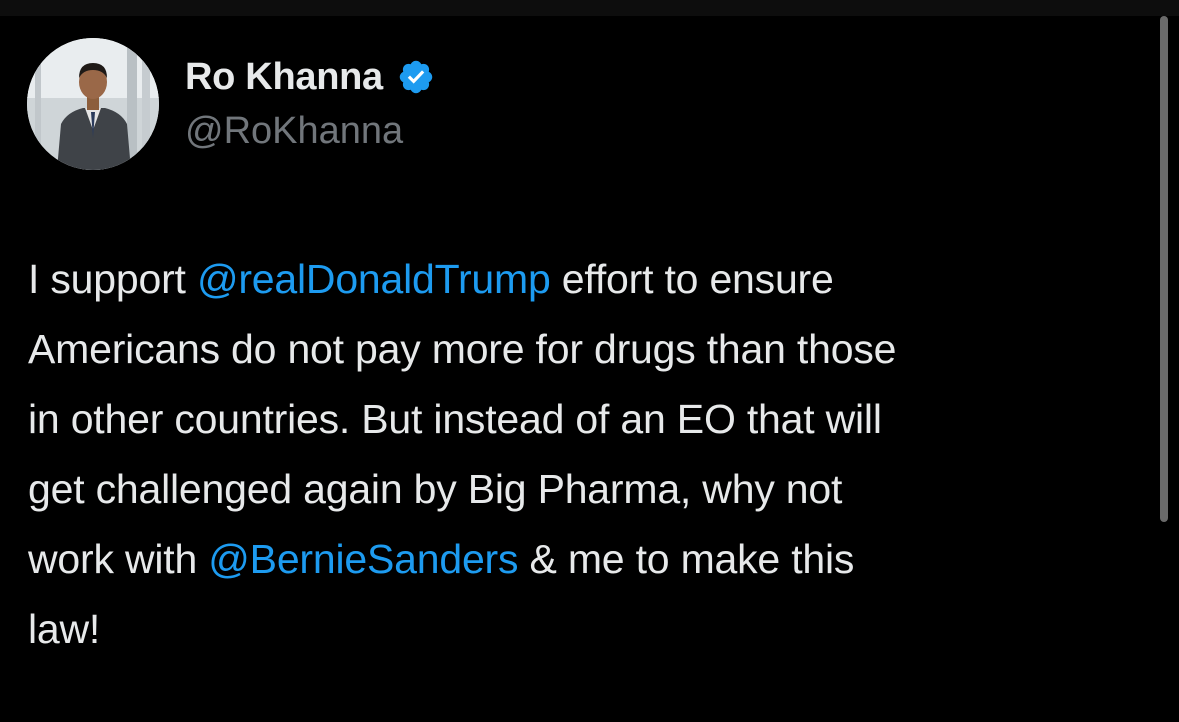  Describe the element at coordinates (118, 559) in the screenshot. I see `text-span: work with` at that location.